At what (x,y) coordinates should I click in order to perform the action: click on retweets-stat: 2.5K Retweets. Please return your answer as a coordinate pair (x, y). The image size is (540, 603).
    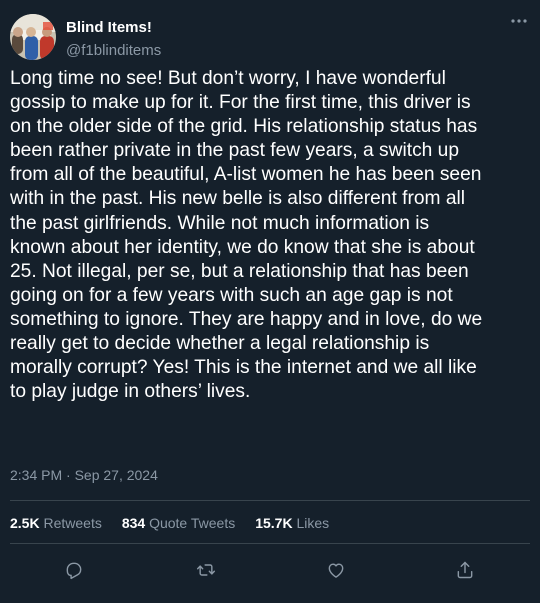
    Looking at the image, I should click on (56, 523).